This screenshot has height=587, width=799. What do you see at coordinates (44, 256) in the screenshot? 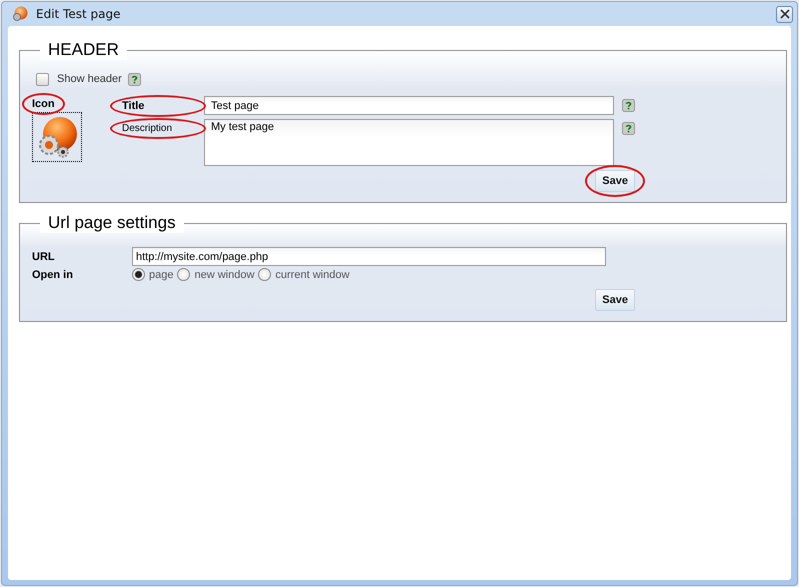
I see `field-label: URL` at bounding box center [44, 256].